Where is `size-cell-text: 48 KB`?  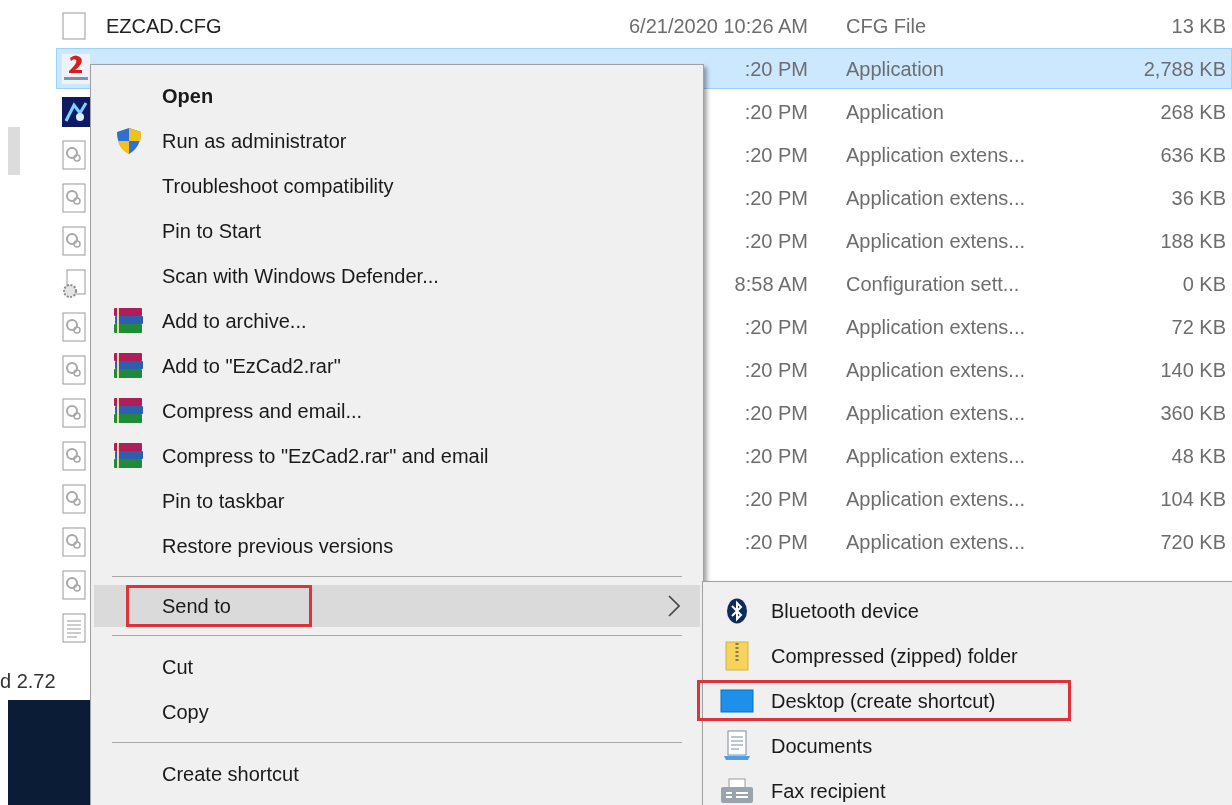 size-cell-text: 48 KB is located at coordinates (1198, 456).